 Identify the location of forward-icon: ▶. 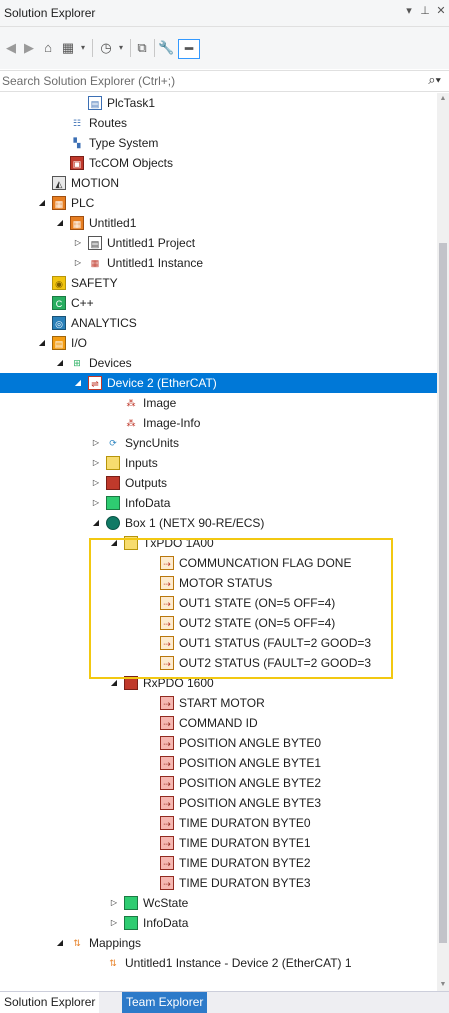
(29, 48).